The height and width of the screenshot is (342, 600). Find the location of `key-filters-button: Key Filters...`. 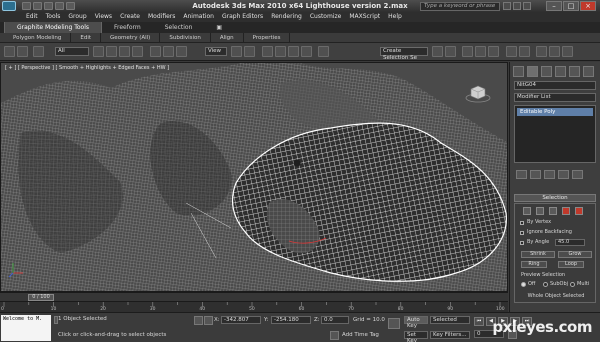

key-filters-button: Key Filters... is located at coordinates (450, 335).